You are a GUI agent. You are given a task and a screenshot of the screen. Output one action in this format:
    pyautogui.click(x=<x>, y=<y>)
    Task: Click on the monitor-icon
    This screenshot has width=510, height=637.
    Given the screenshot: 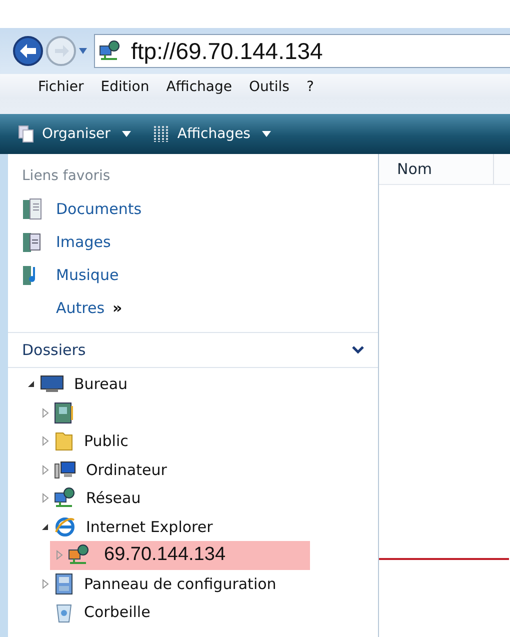 What is the action you would take?
    pyautogui.click(x=52, y=384)
    